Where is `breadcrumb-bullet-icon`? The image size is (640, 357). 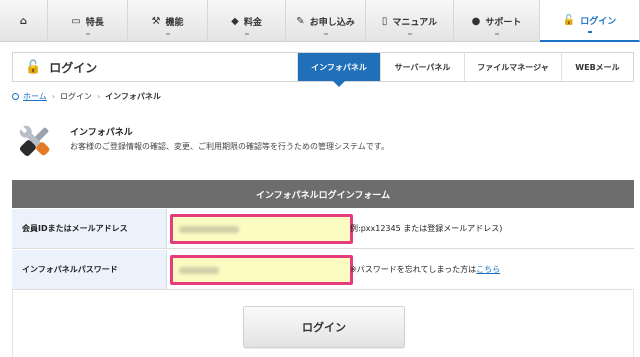
breadcrumb-bullet-icon is located at coordinates (15, 96).